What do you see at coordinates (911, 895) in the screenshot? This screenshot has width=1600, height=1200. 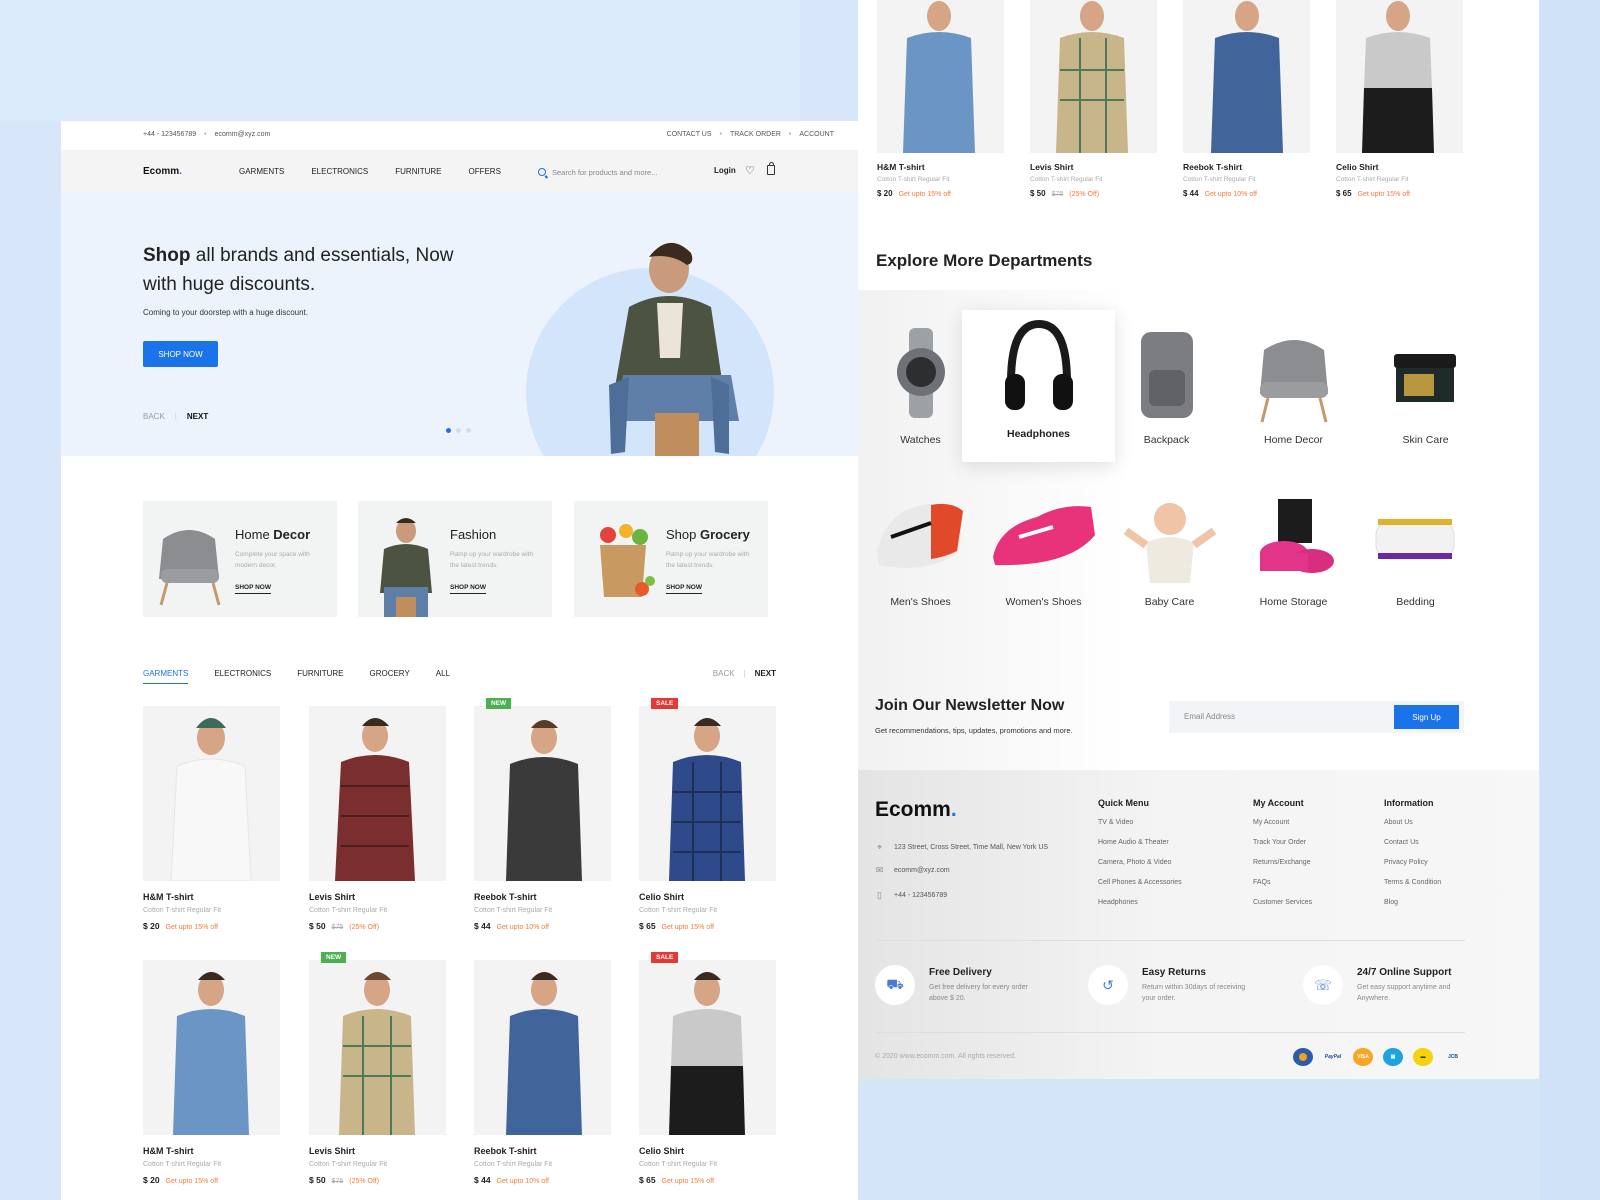 I see `footer-phone: ▯ +44 - 123456789` at bounding box center [911, 895].